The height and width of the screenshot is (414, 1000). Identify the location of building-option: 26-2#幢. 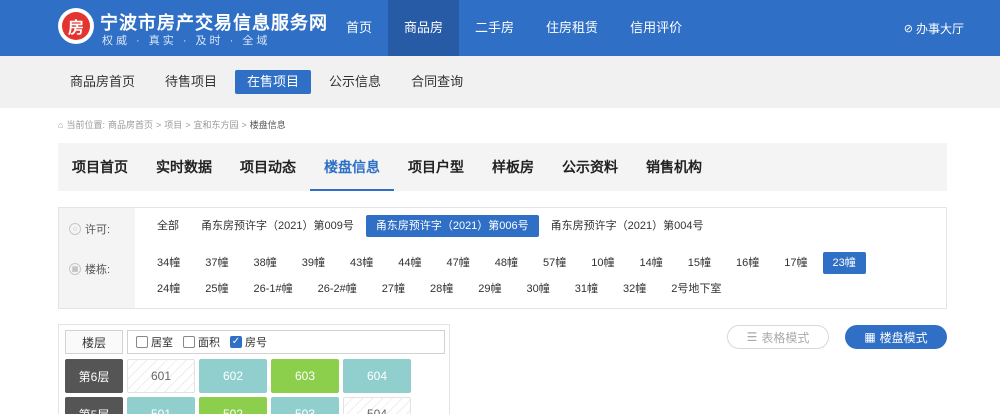
(337, 289).